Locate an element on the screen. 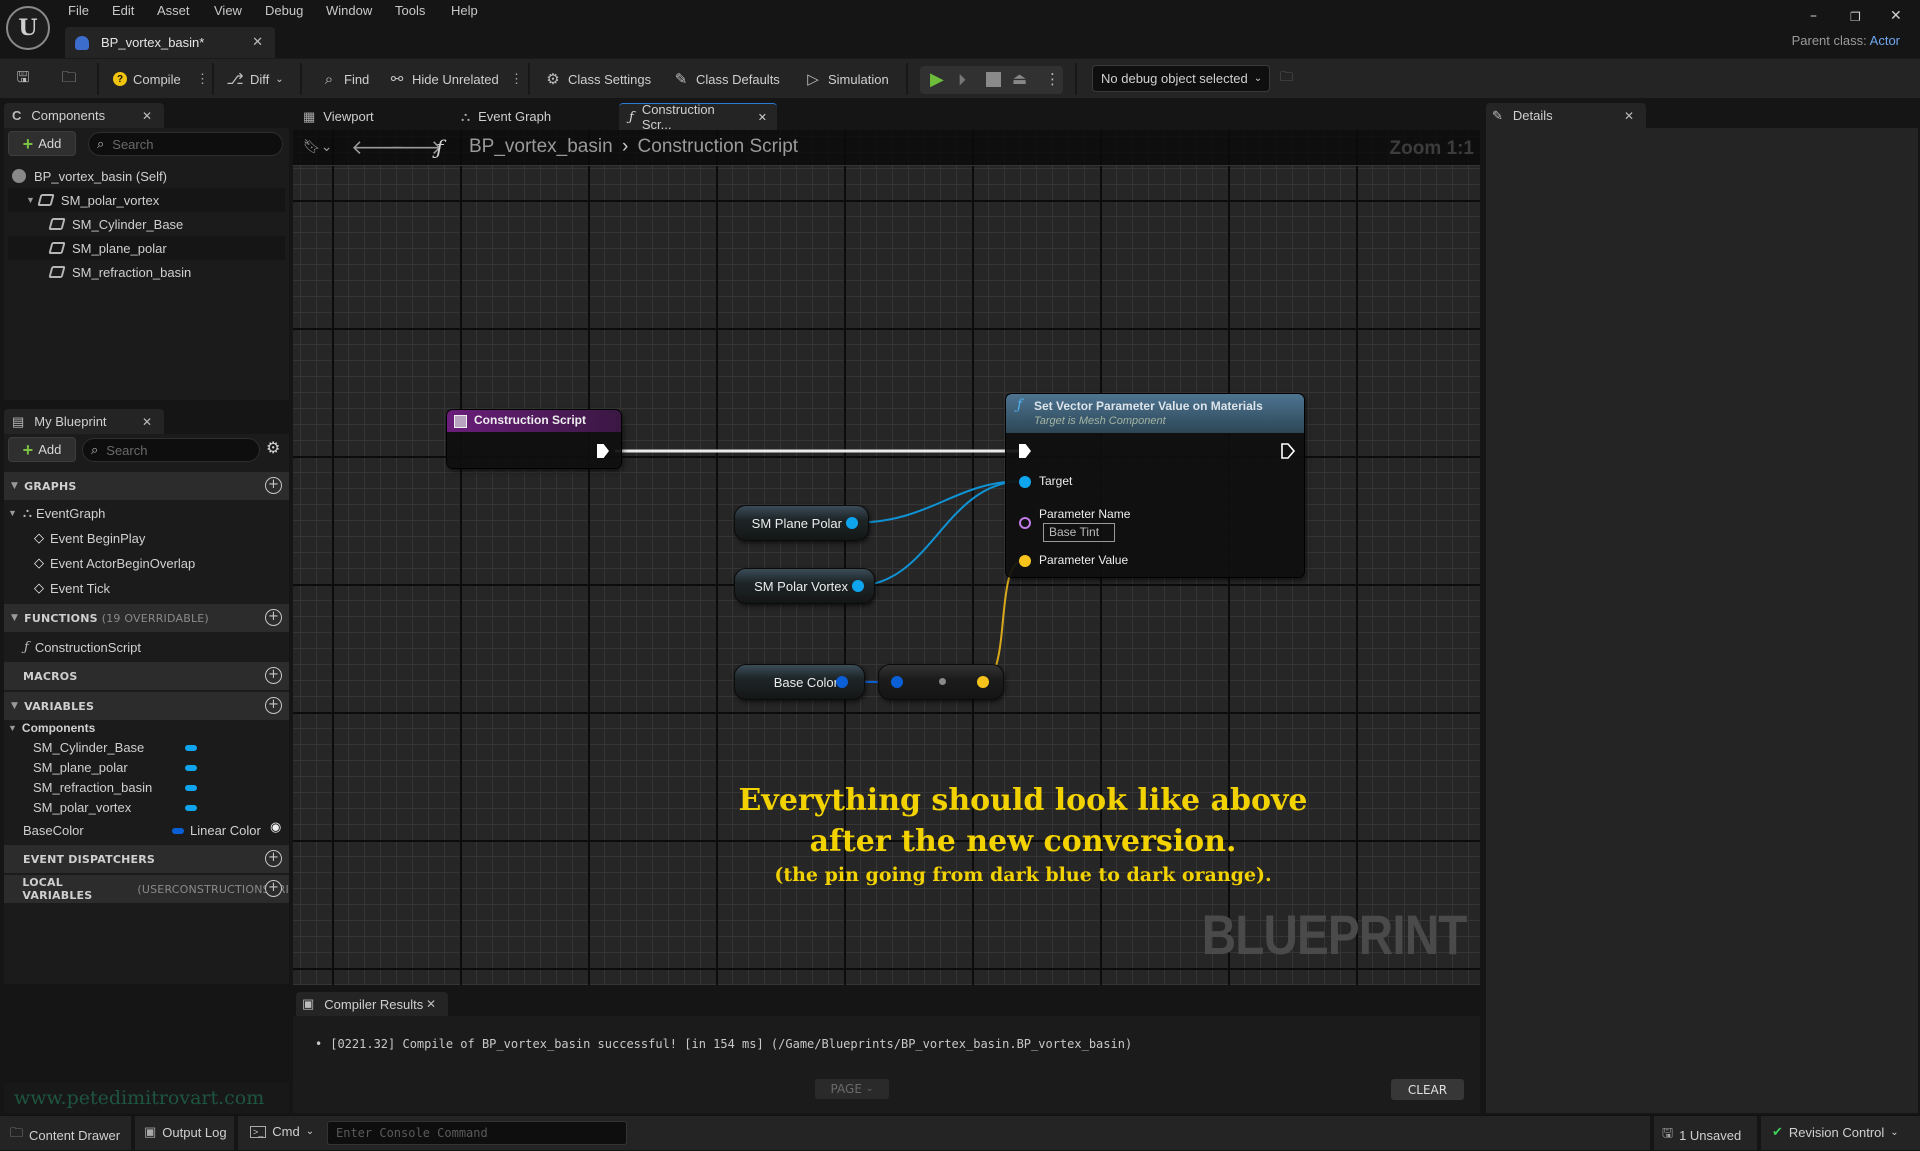  component-item-sm-refraction-basin: SM_refraction_basin is located at coordinates (146, 272).